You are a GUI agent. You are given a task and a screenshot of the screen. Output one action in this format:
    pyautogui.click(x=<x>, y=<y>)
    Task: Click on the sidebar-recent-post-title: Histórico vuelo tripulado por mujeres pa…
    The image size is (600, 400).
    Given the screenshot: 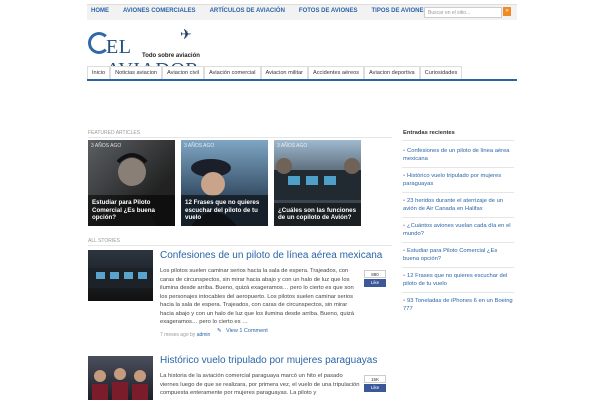 What is the action you would take?
    pyautogui.click(x=452, y=180)
    